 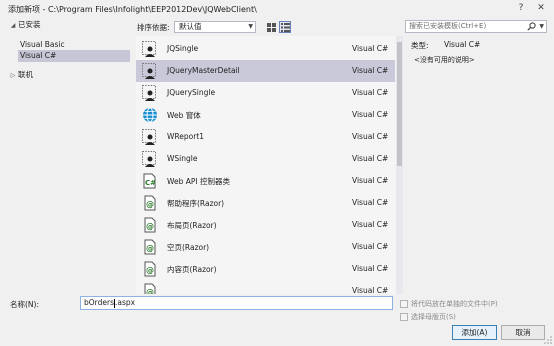 What do you see at coordinates (548, 340) in the screenshot?
I see `resize-grip-icon` at bounding box center [548, 340].